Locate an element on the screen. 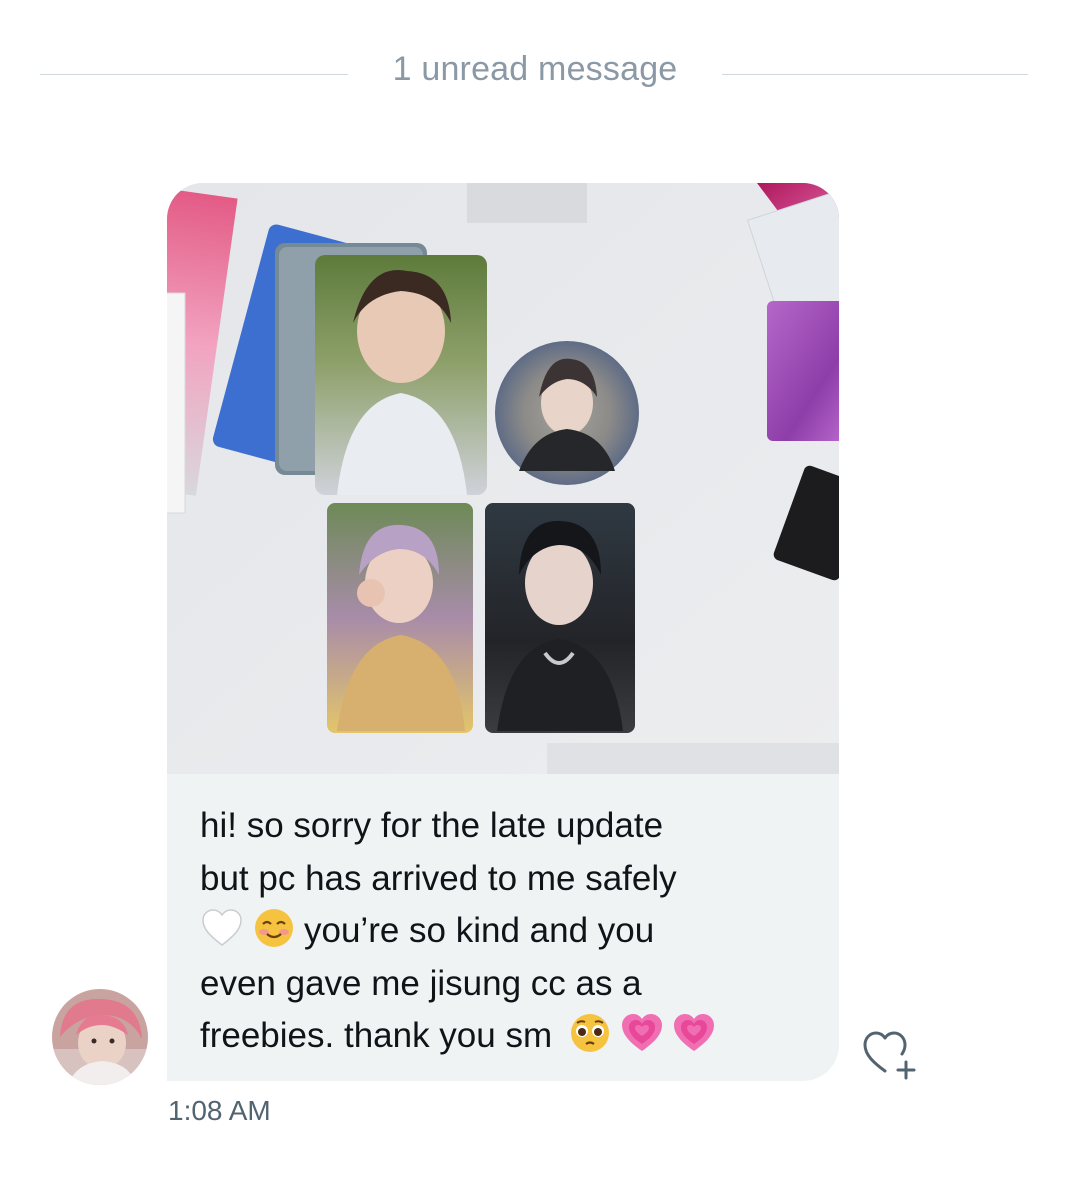 The image size is (1071, 1200). message-line: but pc has arrived to me safely is located at coordinates (438, 878).